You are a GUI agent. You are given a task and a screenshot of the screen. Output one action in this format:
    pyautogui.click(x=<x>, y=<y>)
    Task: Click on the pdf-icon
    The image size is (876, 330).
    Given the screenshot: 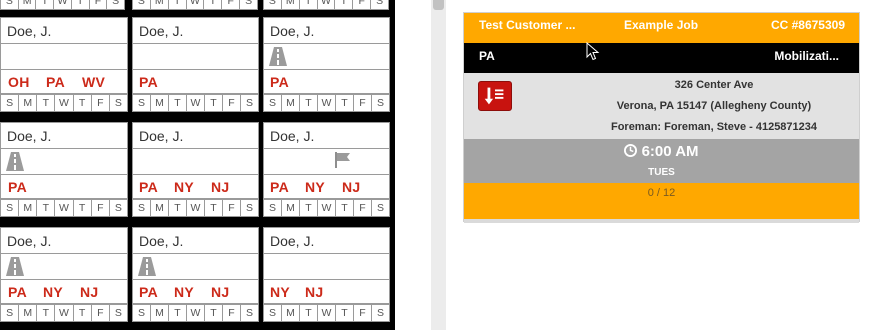 What is the action you would take?
    pyautogui.click(x=495, y=96)
    